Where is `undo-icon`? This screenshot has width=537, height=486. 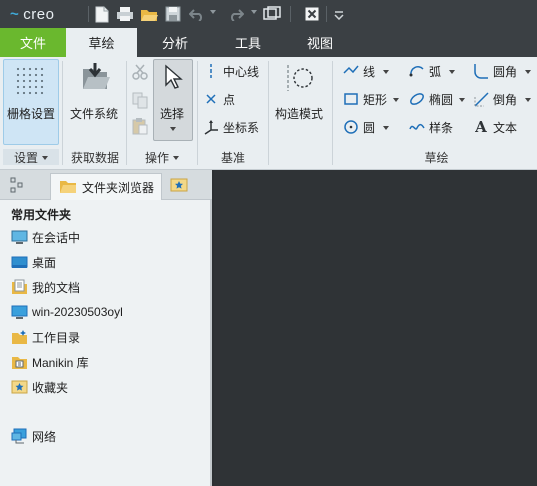
undo-icon is located at coordinates (197, 14).